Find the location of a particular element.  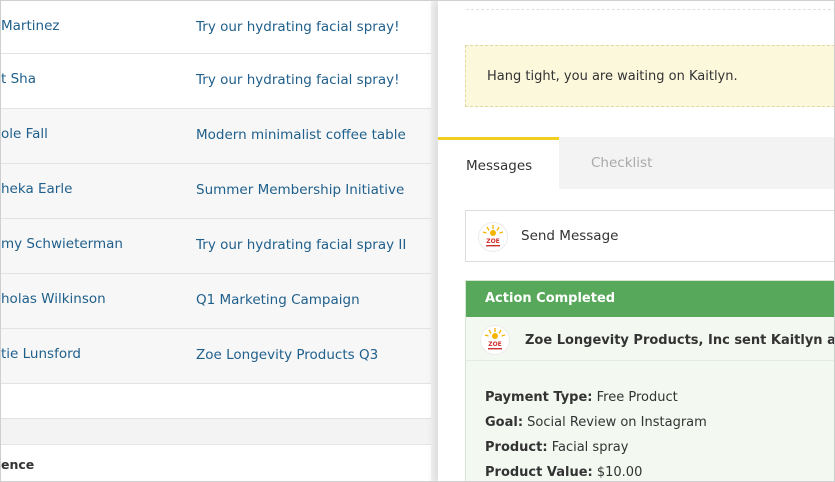

payment-type-value: Free Product is located at coordinates (635, 397).